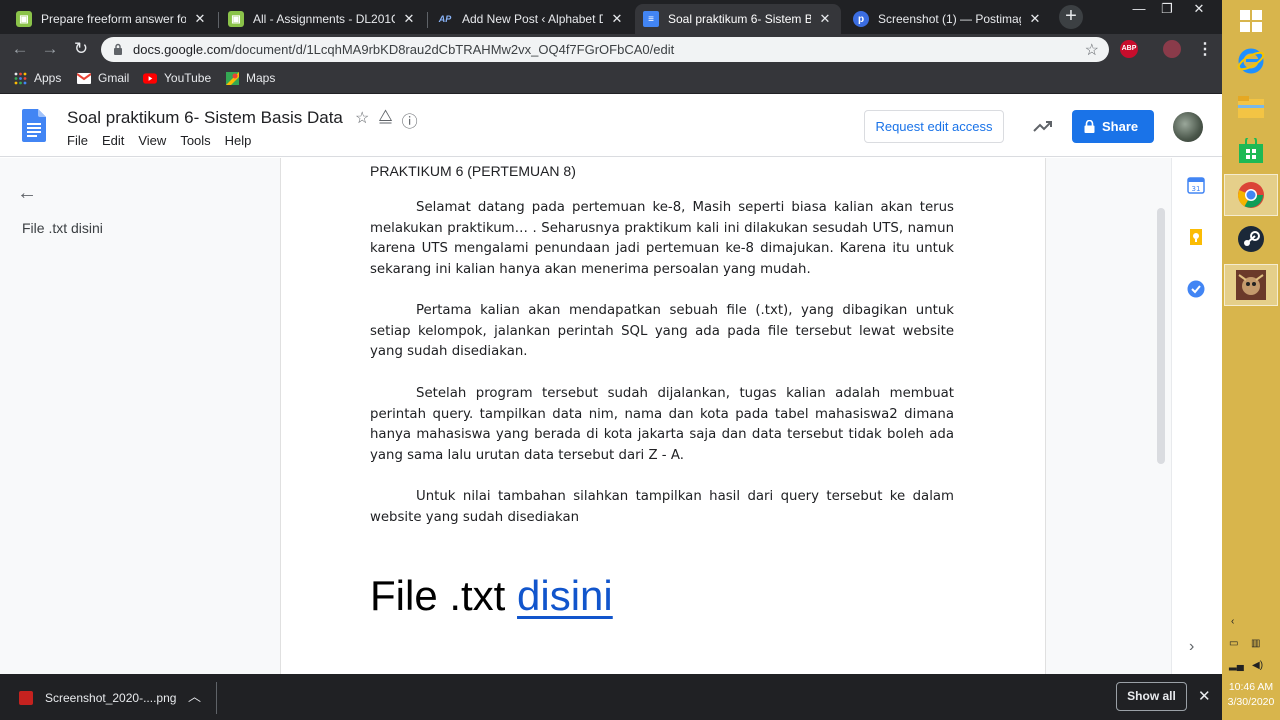  Describe the element at coordinates (1251, 151) in the screenshot. I see `store-icon` at that location.